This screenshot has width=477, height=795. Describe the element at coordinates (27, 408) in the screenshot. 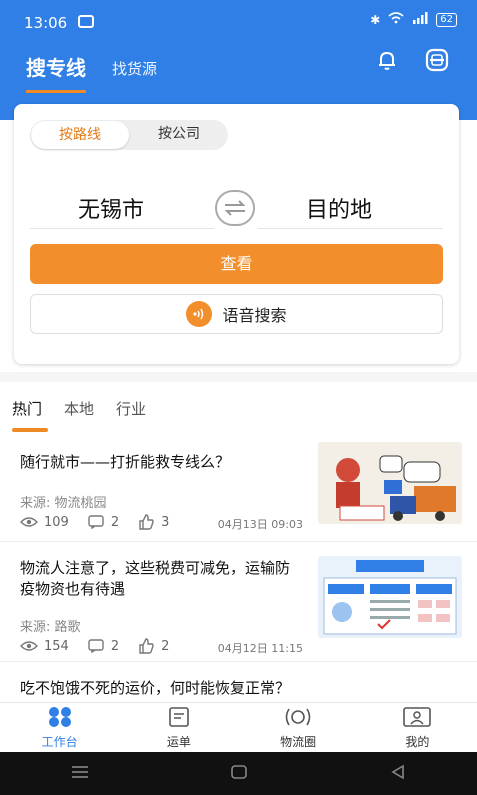

I see `news-tab-hot: 热门` at that location.